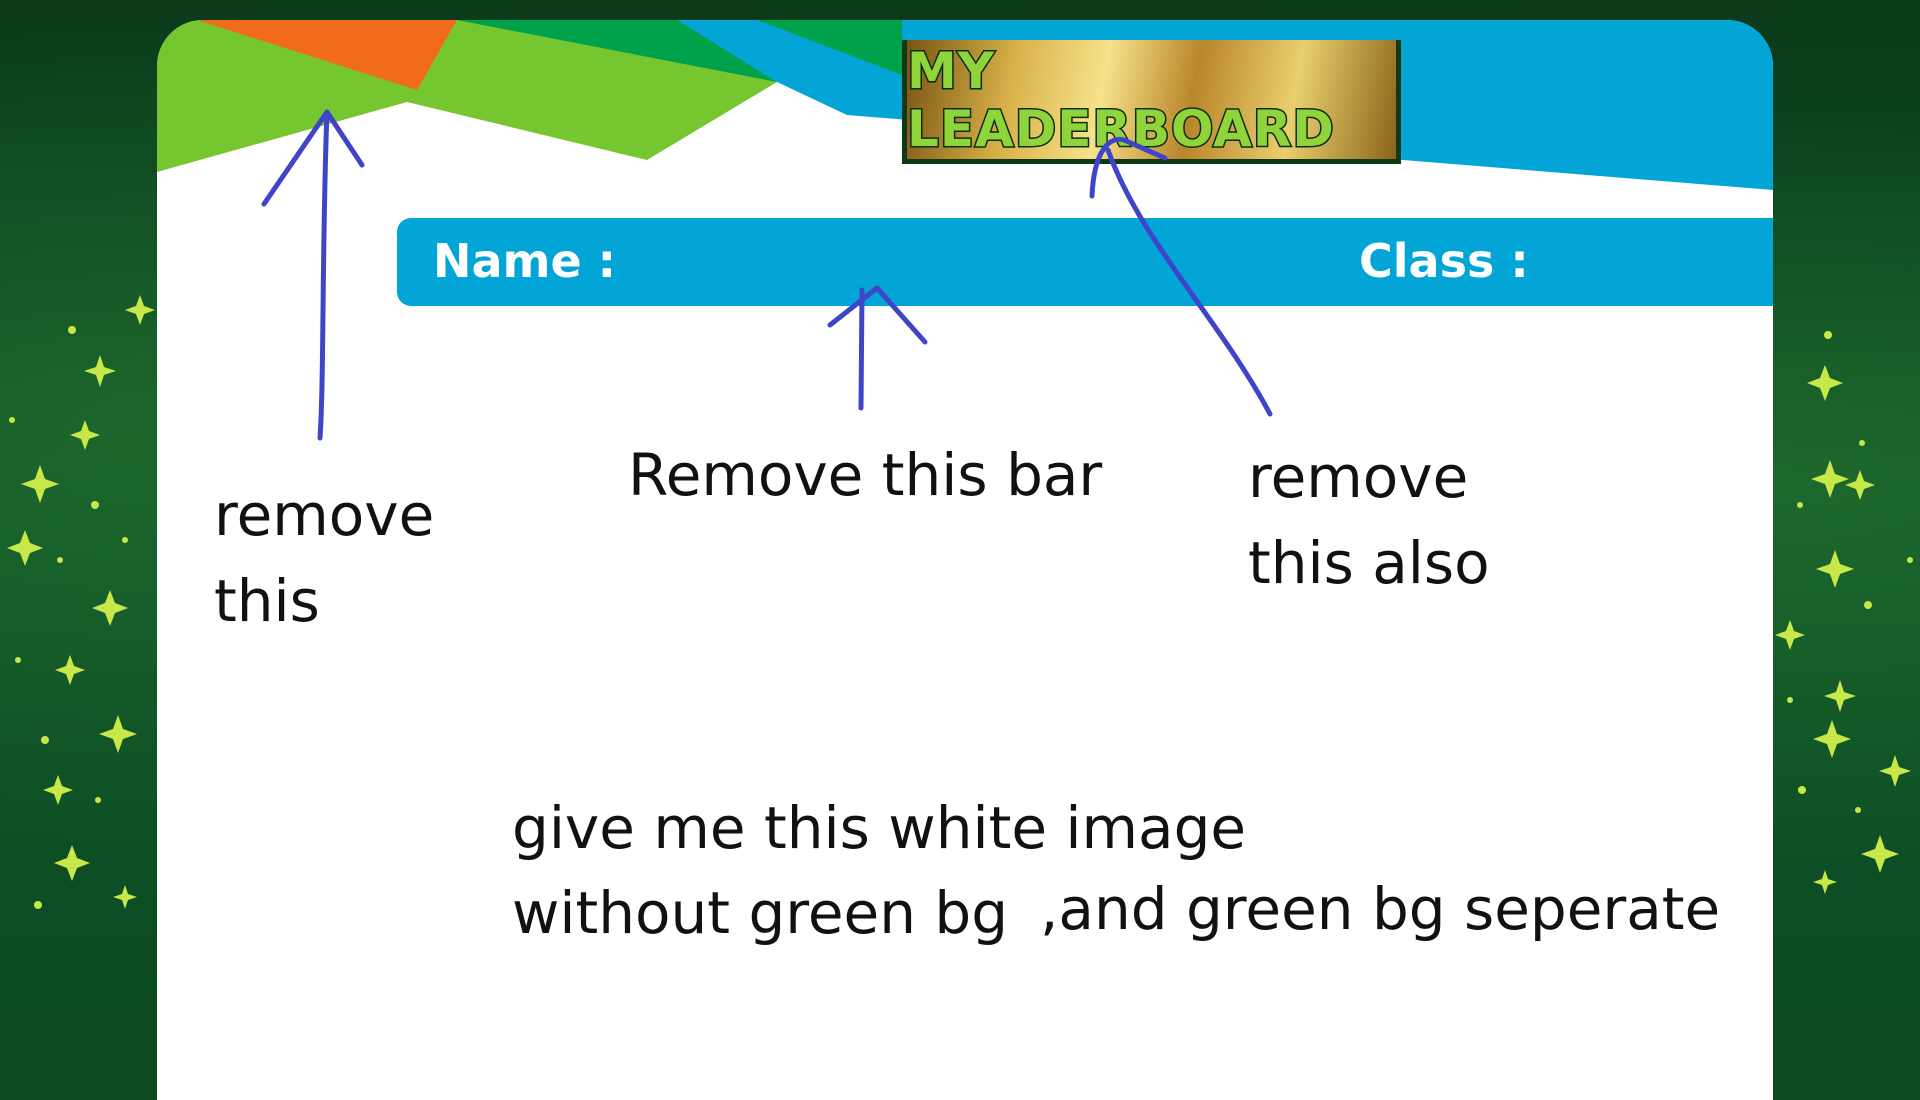  What do you see at coordinates (879, 828) in the screenshot?
I see `annotation-request-line1: give me this white image` at bounding box center [879, 828].